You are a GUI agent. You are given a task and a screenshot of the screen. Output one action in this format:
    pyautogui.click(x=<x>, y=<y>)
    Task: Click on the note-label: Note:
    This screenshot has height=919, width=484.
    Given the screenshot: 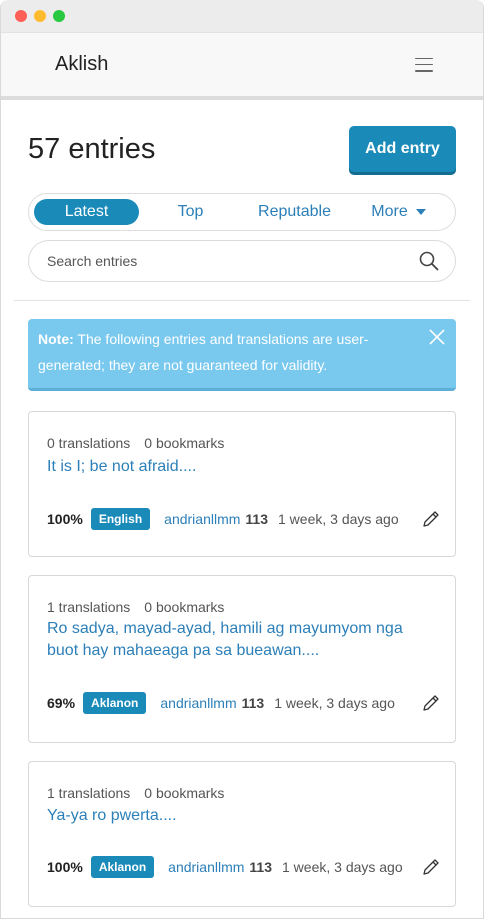 What is the action you would take?
    pyautogui.click(x=56, y=339)
    